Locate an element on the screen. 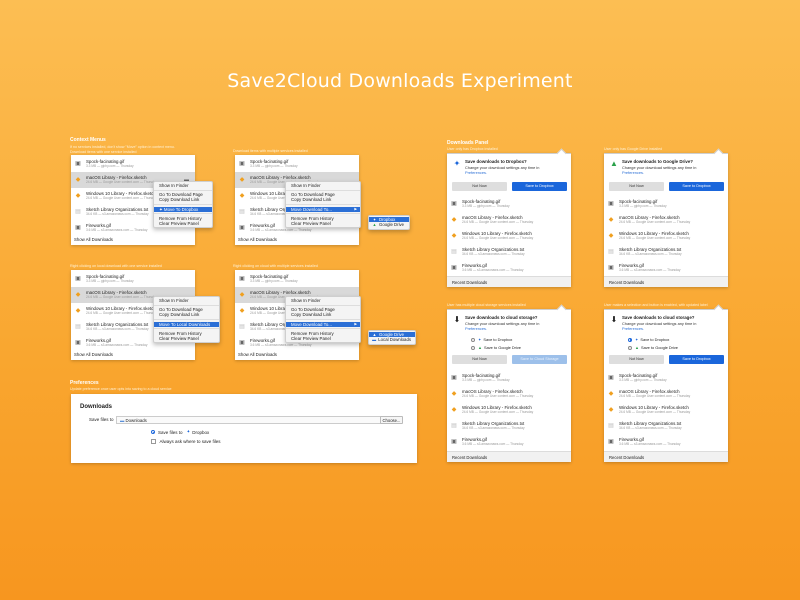 The width and height of the screenshot is (800, 600). menu-item-move-local: Move To Local Downloads is located at coordinates (186, 324).